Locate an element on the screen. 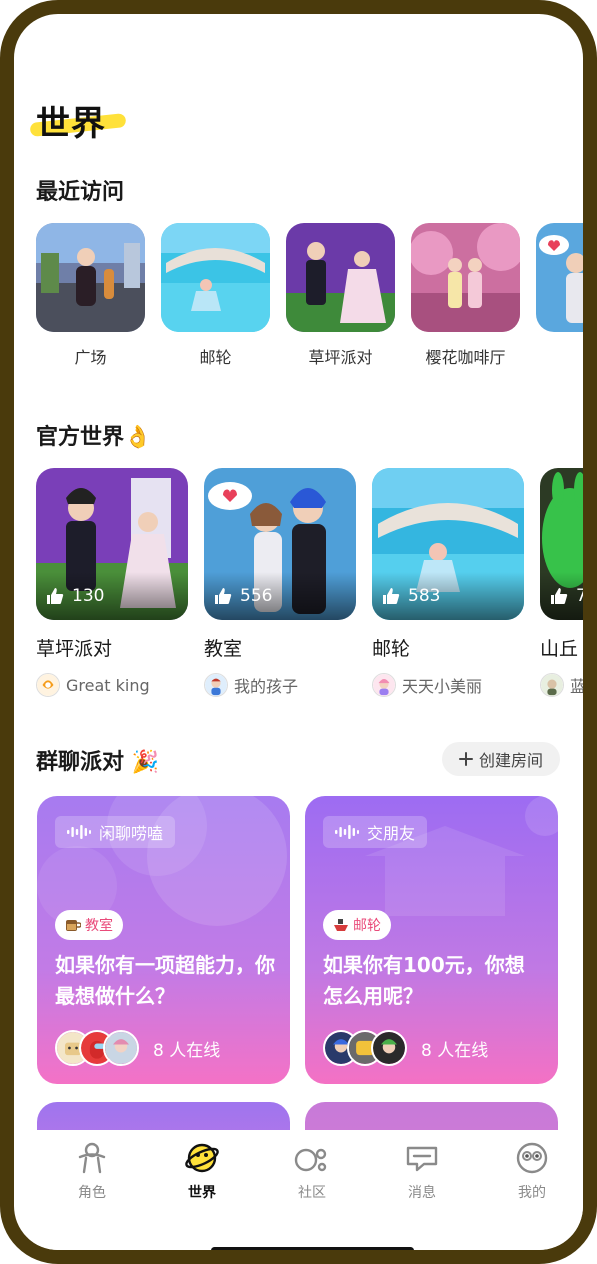  tab-profile: 我的 is located at coordinates (532, 1171).